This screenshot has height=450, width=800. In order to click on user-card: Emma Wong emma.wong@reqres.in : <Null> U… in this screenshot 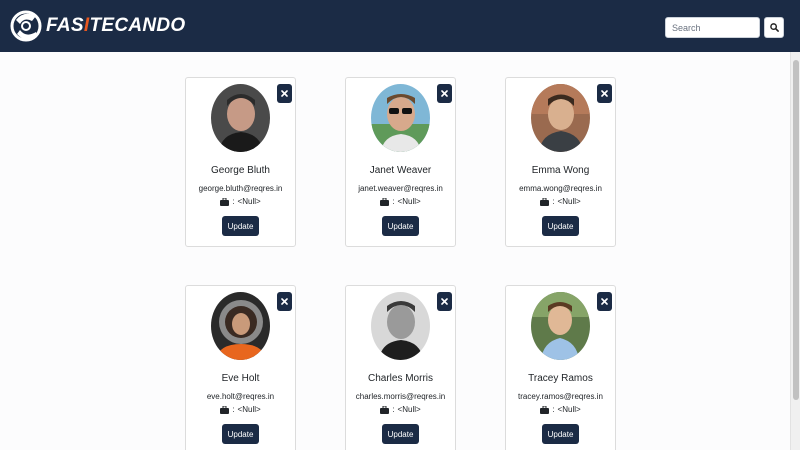, I will do `click(560, 162)`.